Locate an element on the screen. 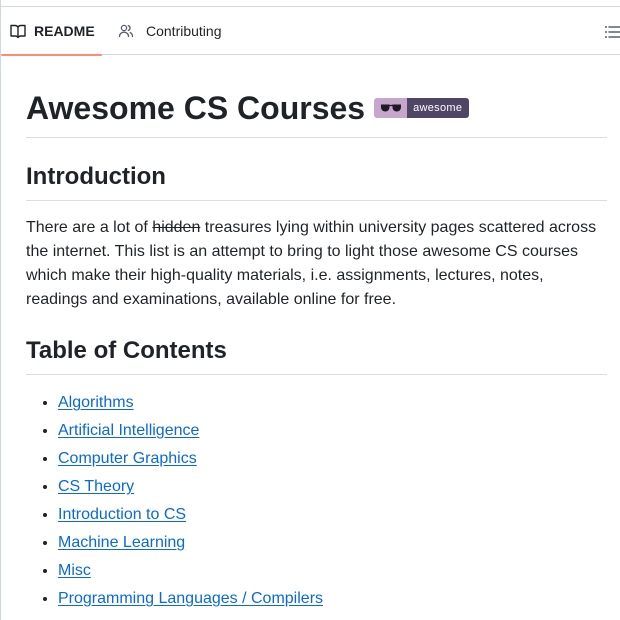  toc-link-misc: Misc is located at coordinates (74, 570).